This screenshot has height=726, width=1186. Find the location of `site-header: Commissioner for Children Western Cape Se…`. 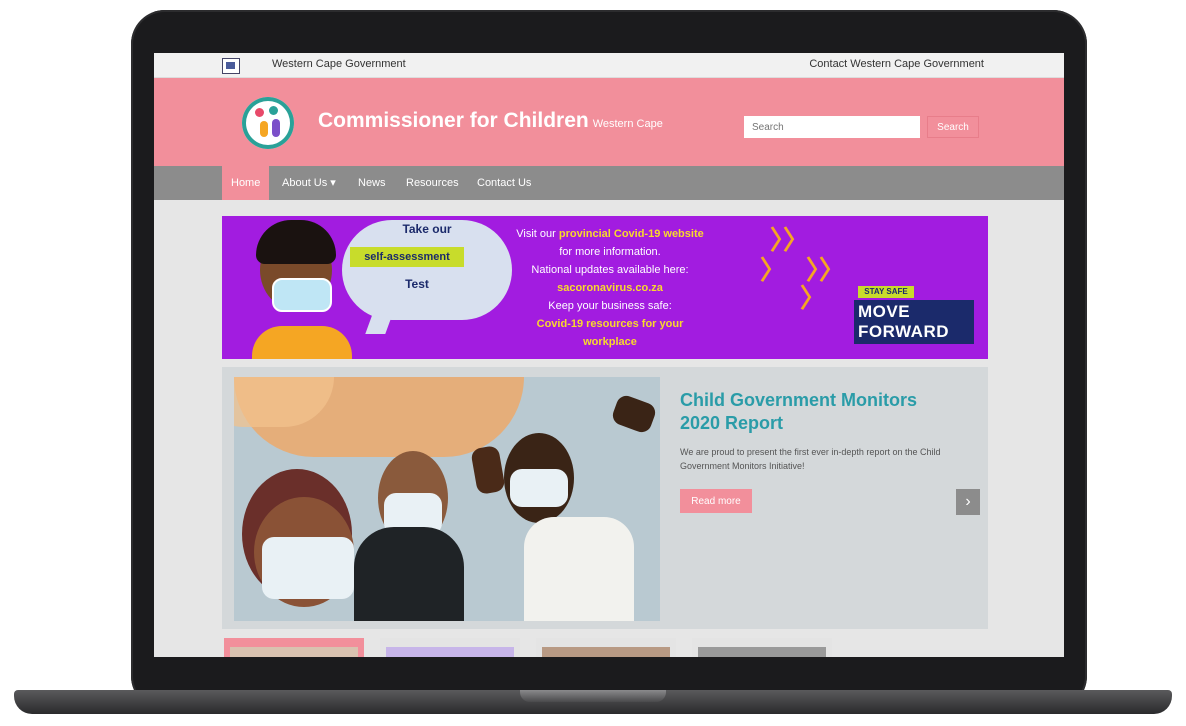

site-header: Commissioner for Children Western Cape Se… is located at coordinates (609, 122).